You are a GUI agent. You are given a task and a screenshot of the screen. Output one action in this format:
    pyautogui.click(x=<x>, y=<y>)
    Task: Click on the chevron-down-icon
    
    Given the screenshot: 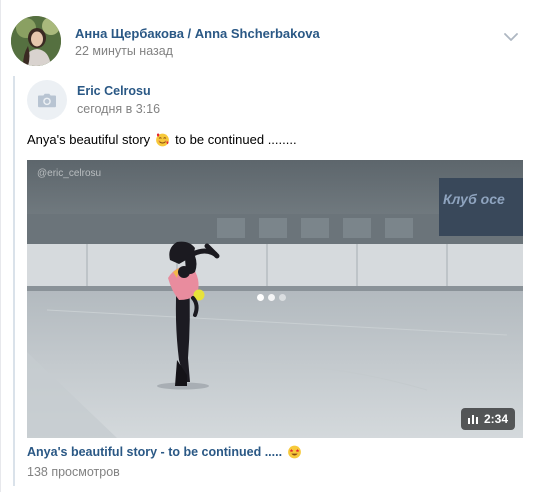 What is the action you would take?
    pyautogui.click(x=511, y=36)
    